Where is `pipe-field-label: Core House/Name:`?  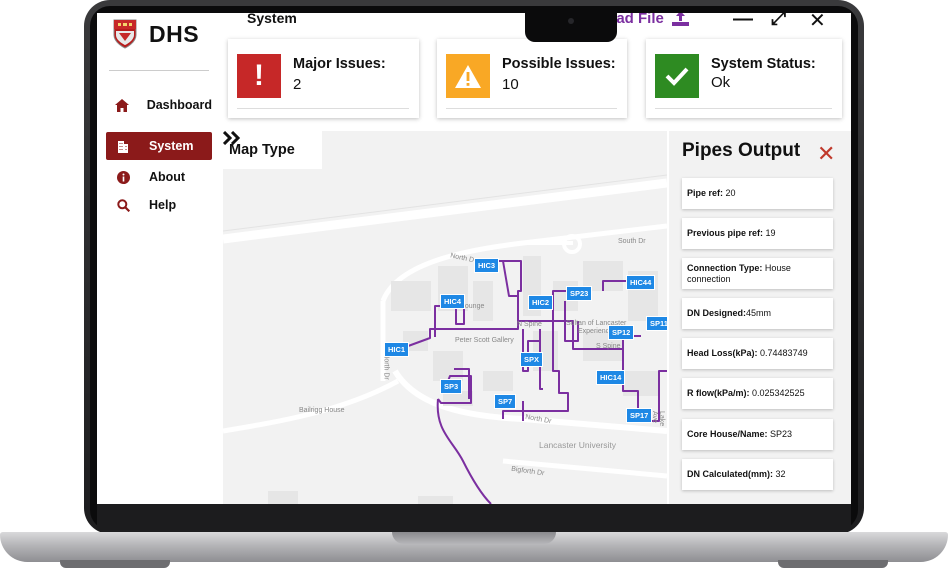
pipe-field-label: Core House/Name: is located at coordinates (727, 434).